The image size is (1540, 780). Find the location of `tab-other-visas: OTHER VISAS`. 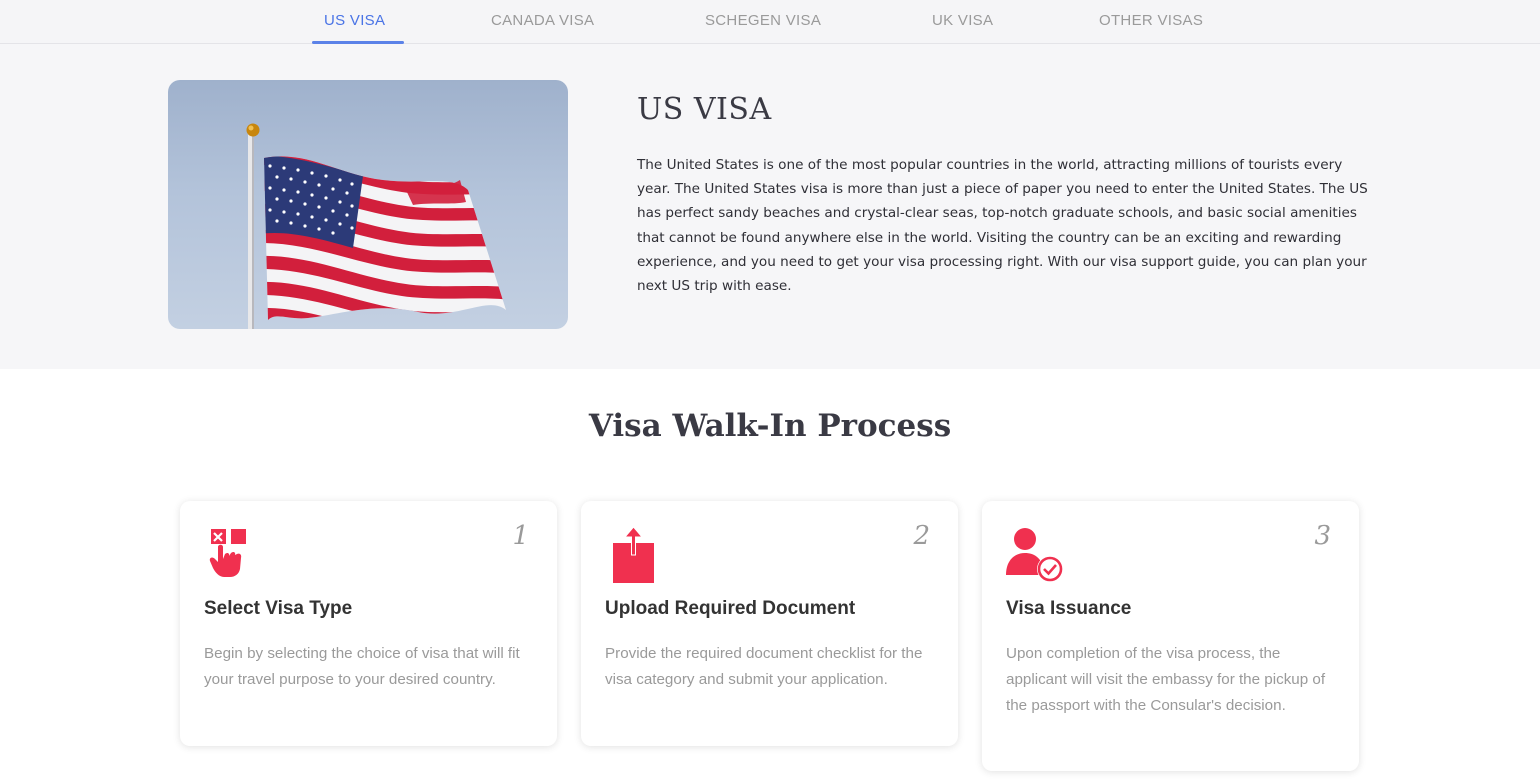

tab-other-visas: OTHER VISAS is located at coordinates (1151, 20).